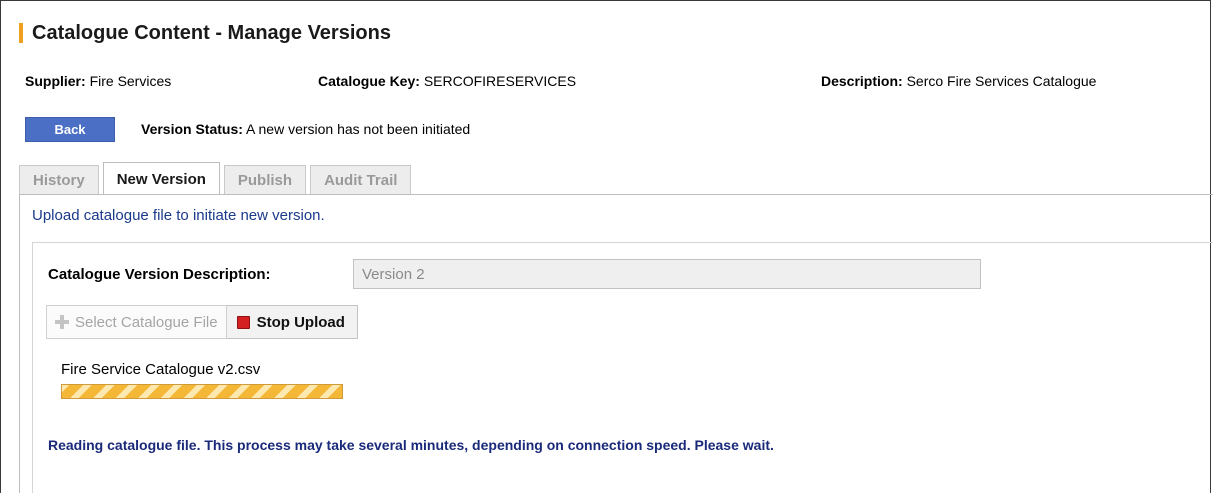 This screenshot has width=1213, height=493. I want to click on supplier-value: Fire Services, so click(130, 81).